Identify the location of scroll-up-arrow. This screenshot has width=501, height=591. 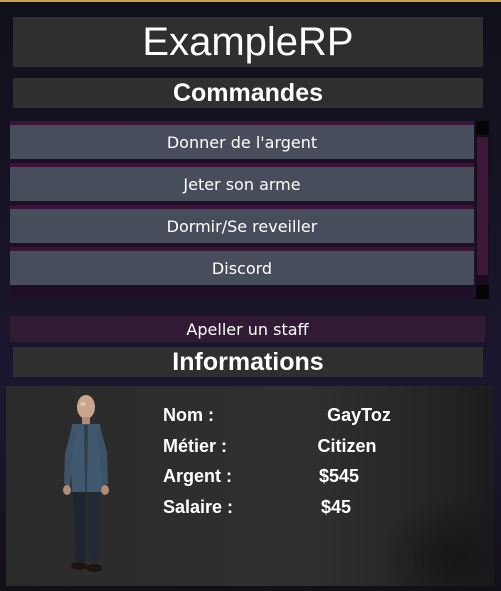
(482, 128).